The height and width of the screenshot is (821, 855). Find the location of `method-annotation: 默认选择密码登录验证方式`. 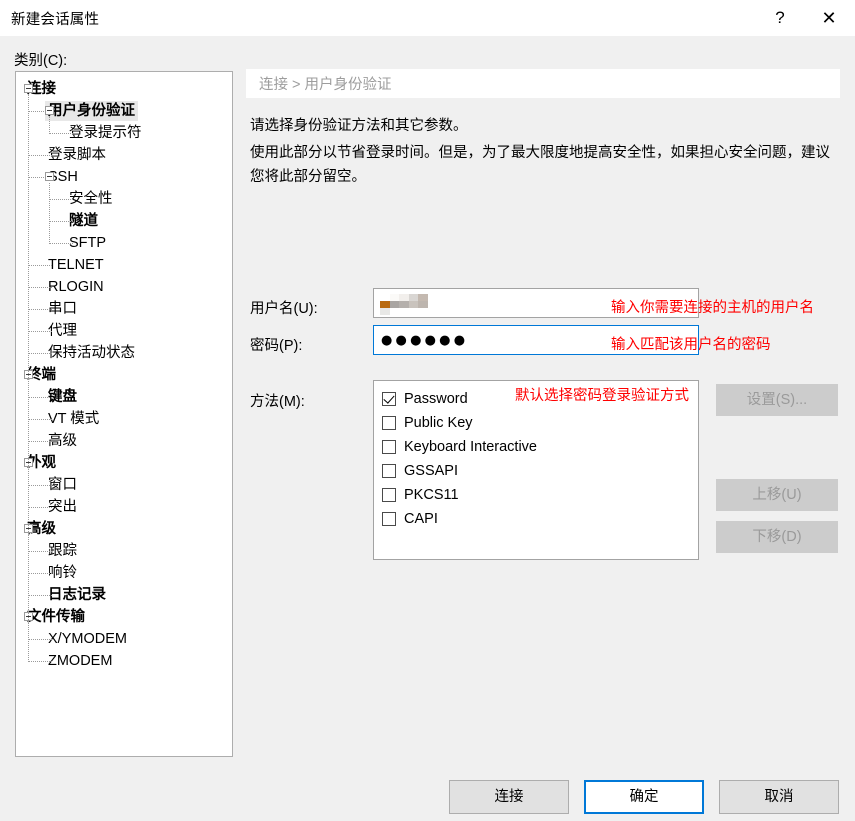

method-annotation: 默认选择密码登录验证方式 is located at coordinates (602, 396).